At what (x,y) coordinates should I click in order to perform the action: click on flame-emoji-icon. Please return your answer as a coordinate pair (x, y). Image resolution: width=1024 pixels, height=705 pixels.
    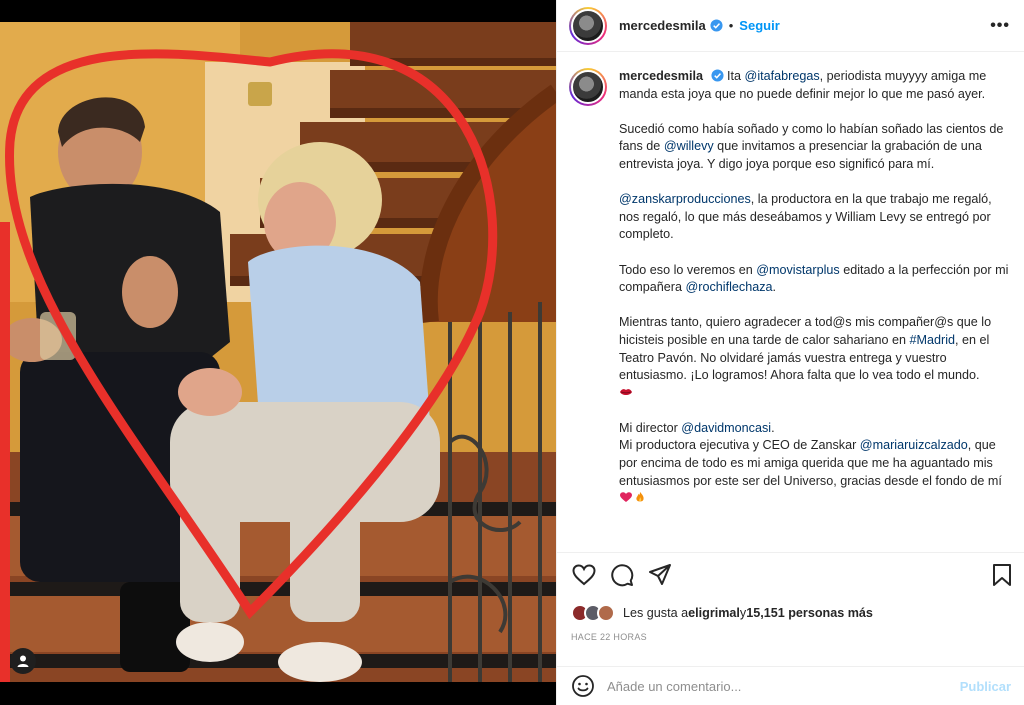
    Looking at the image, I should click on (640, 497).